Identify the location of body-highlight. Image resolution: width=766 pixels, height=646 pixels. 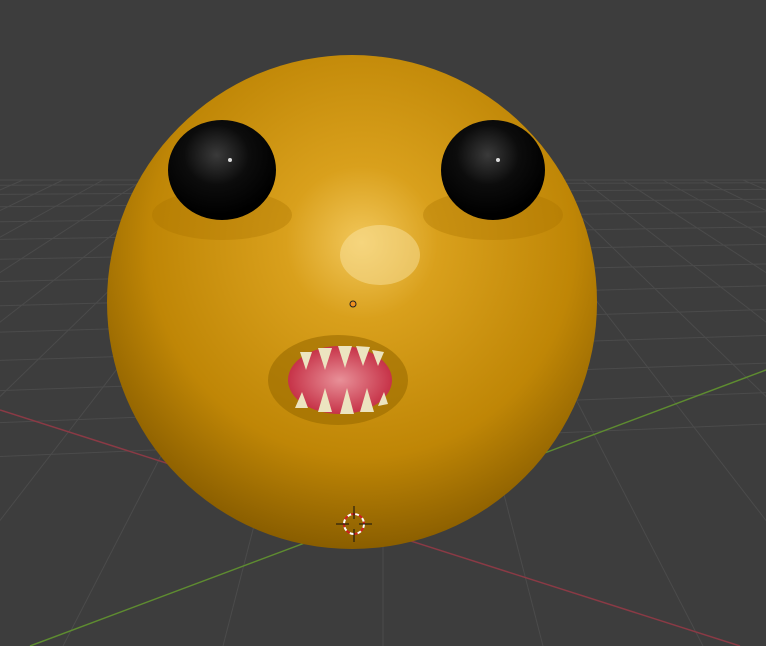
(380, 255).